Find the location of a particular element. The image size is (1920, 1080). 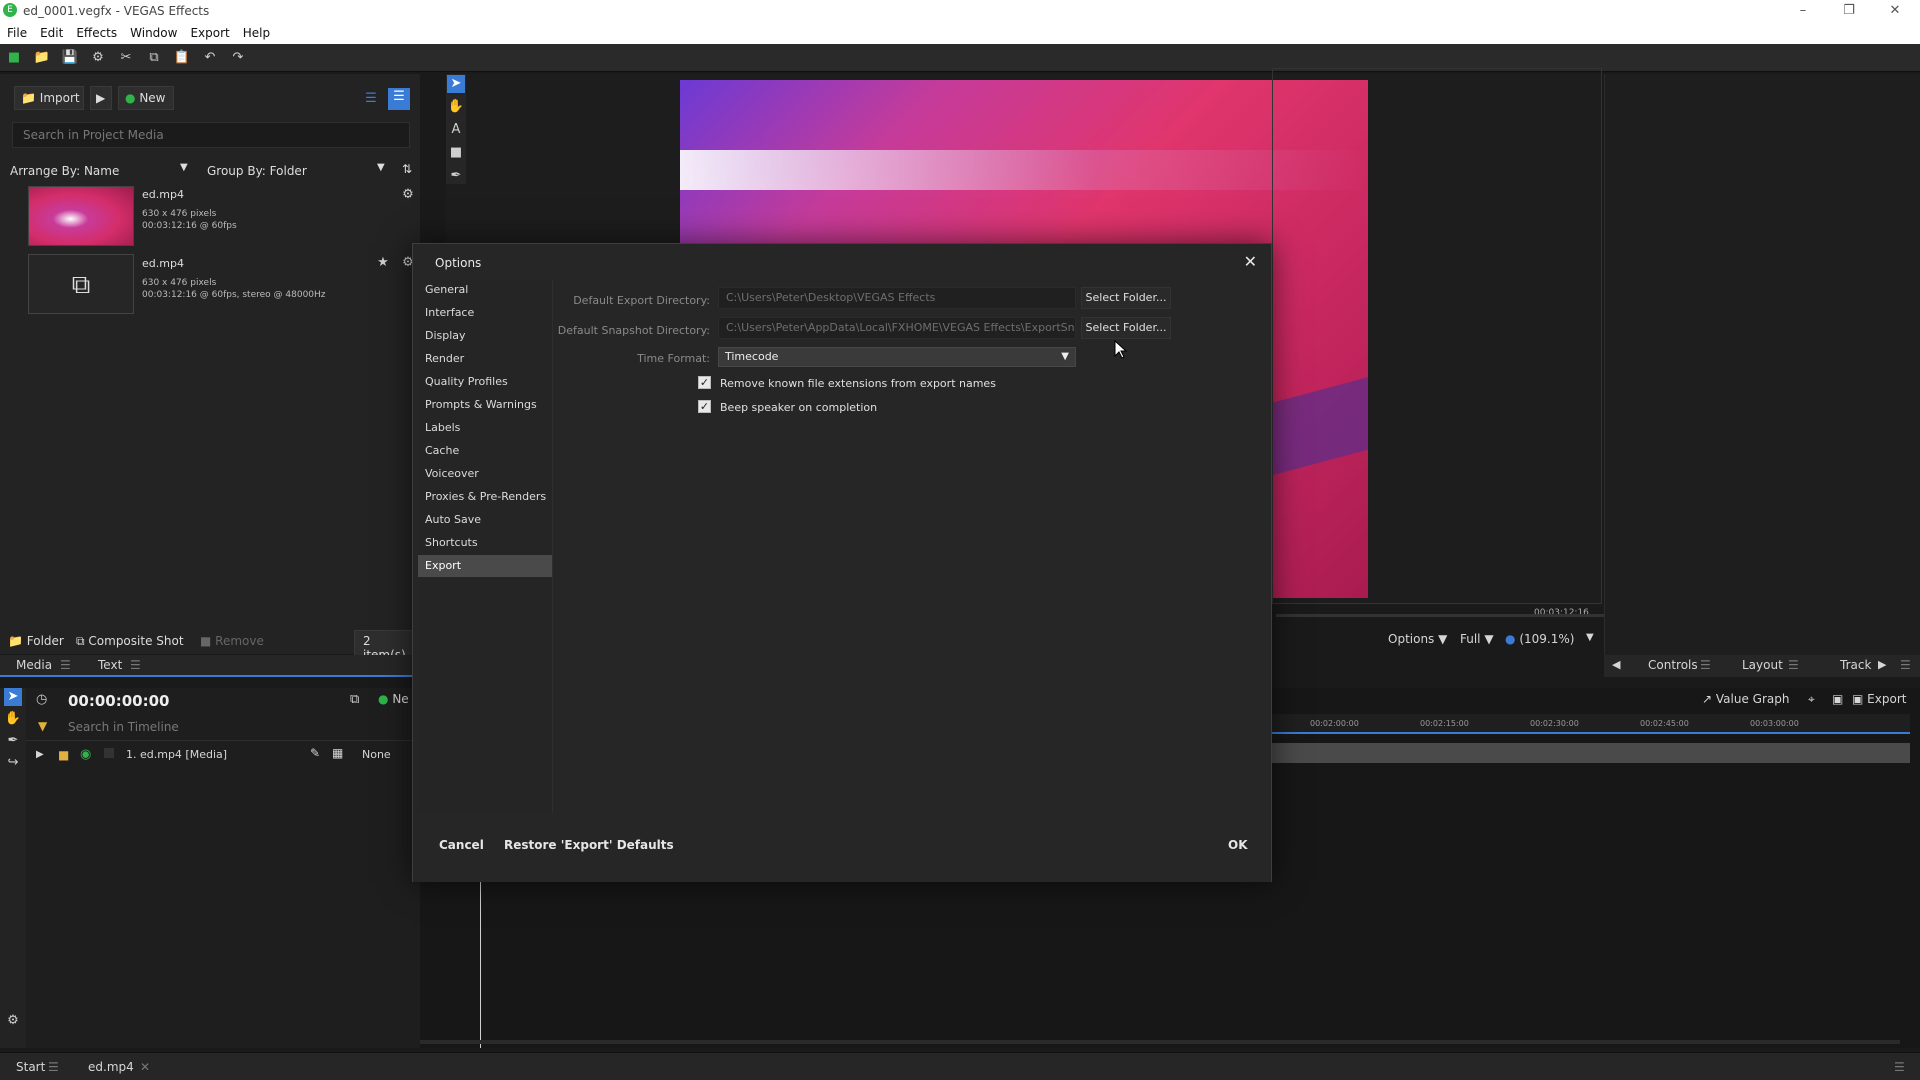

menu-file: File is located at coordinates (16, 31).